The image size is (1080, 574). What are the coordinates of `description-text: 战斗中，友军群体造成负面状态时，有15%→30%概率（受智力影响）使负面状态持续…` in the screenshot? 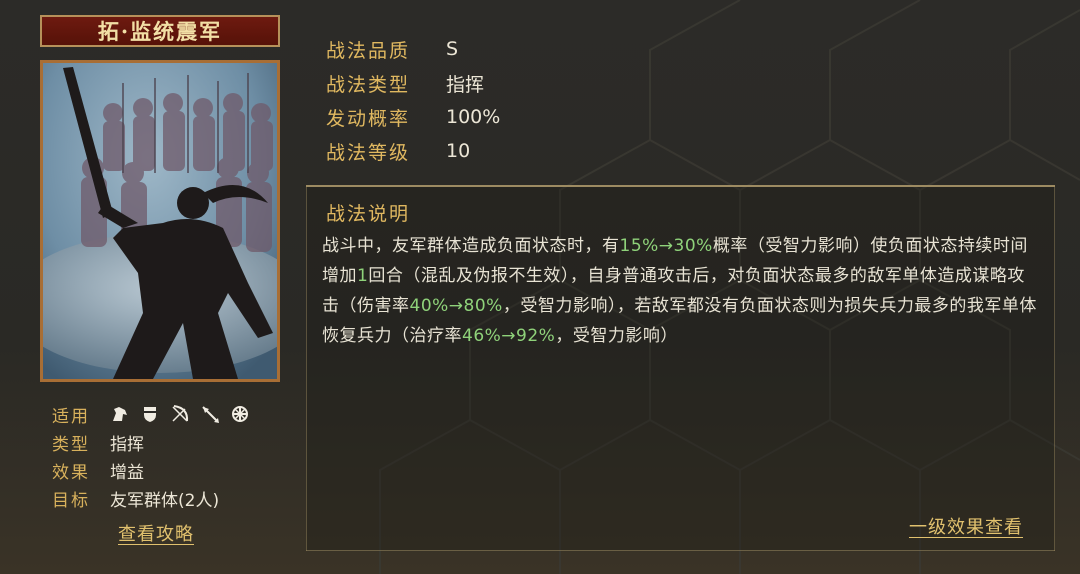 It's located at (682, 291).